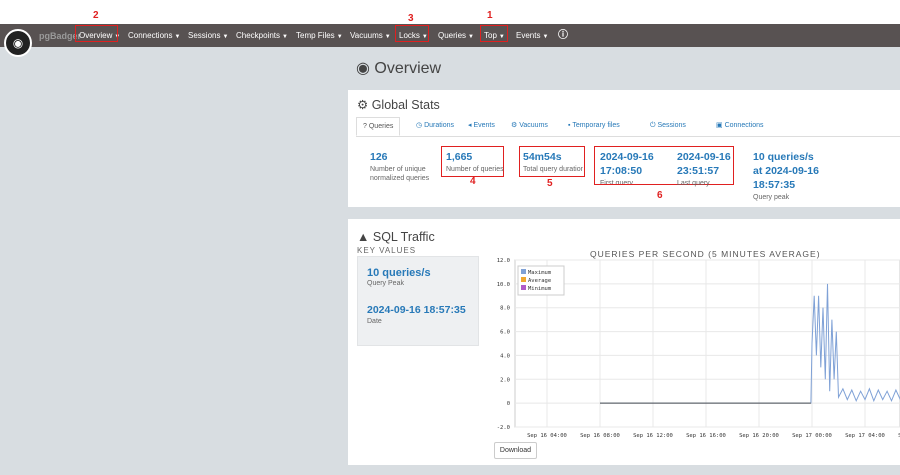 This screenshot has width=900, height=475. Describe the element at coordinates (539, 281) in the screenshot. I see `legend-label: Average` at that location.